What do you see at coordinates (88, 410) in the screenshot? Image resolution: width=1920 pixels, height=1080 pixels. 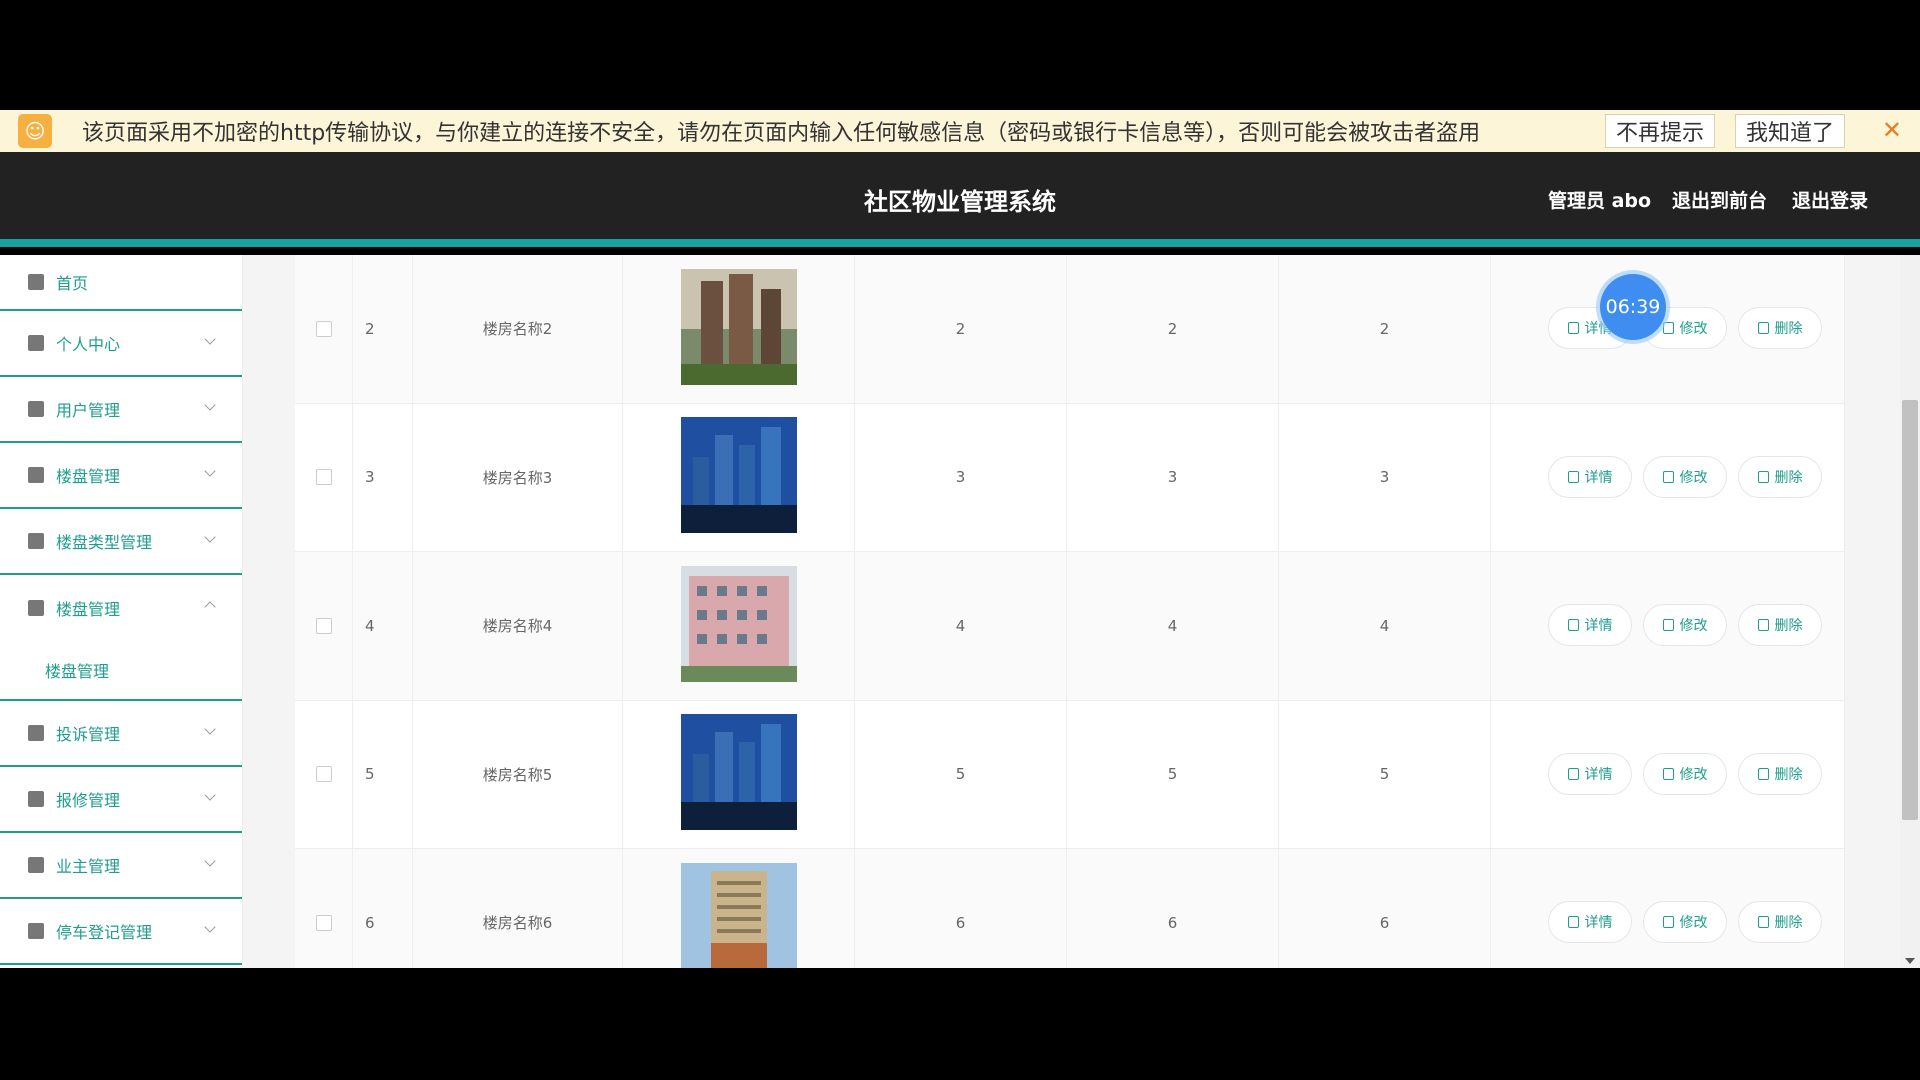 I see `sidebar-item-label: 用户管理` at bounding box center [88, 410].